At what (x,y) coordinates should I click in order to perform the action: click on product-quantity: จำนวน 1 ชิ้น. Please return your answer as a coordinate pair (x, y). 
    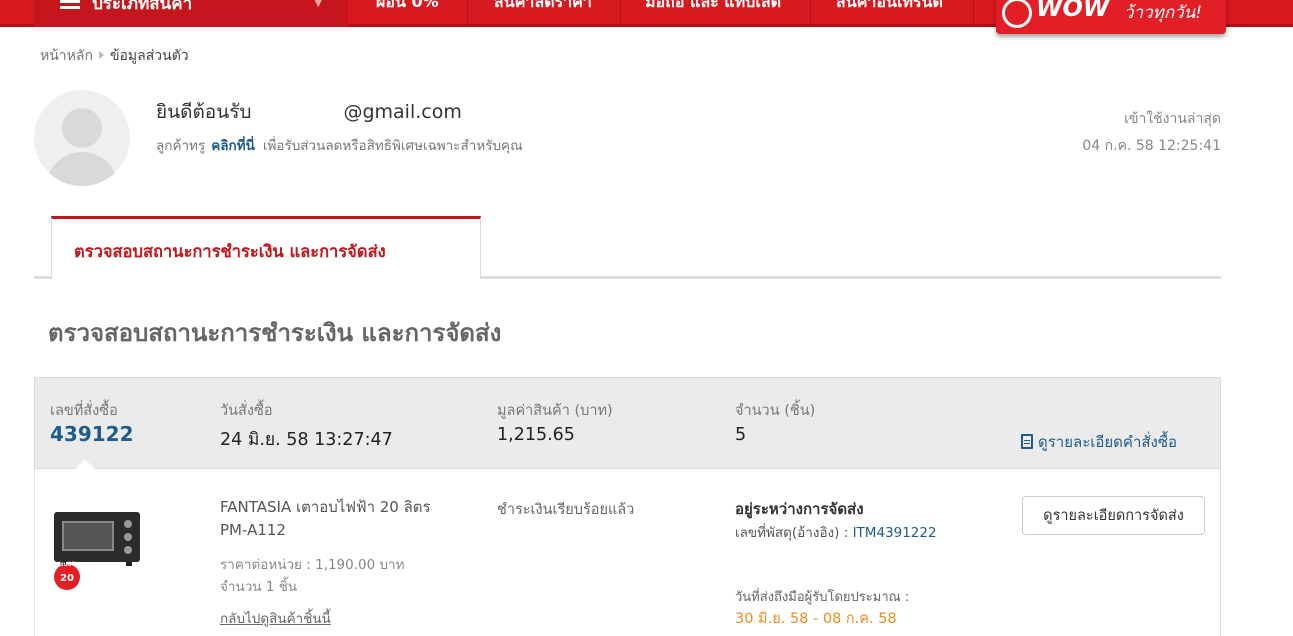
    Looking at the image, I should click on (259, 587).